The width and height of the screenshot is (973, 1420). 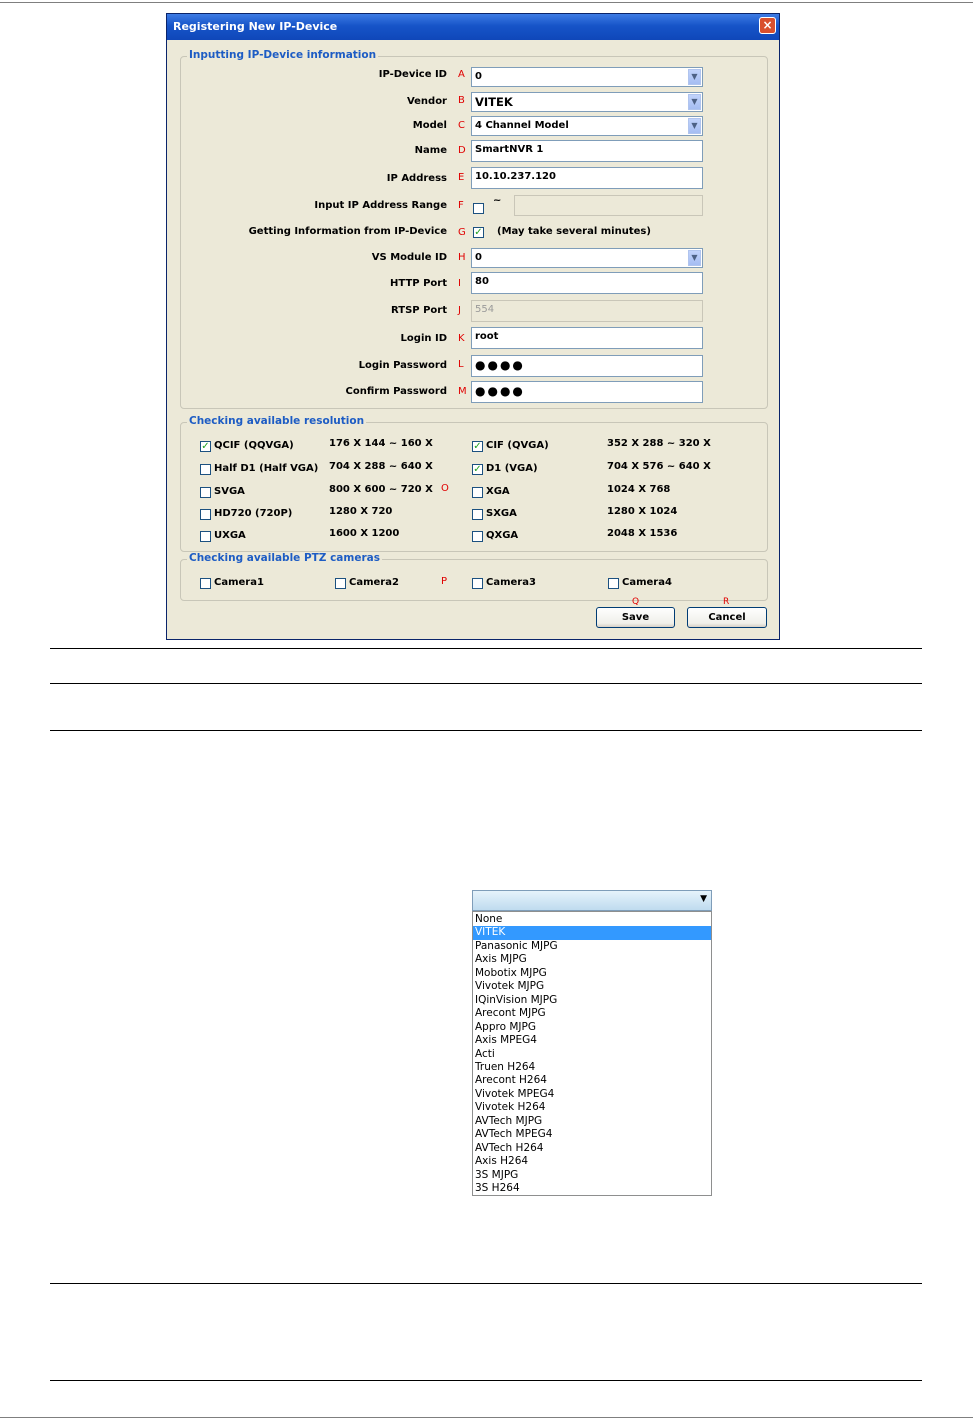 What do you see at coordinates (727, 617) in the screenshot?
I see `cancel-button: Cancel` at bounding box center [727, 617].